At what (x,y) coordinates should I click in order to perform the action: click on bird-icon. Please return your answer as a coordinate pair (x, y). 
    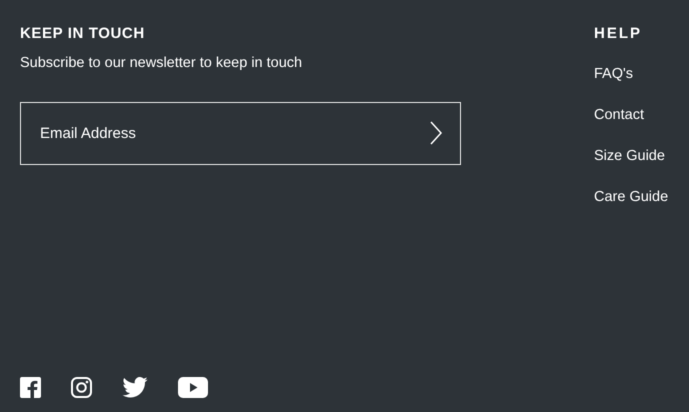
    Looking at the image, I should click on (135, 387).